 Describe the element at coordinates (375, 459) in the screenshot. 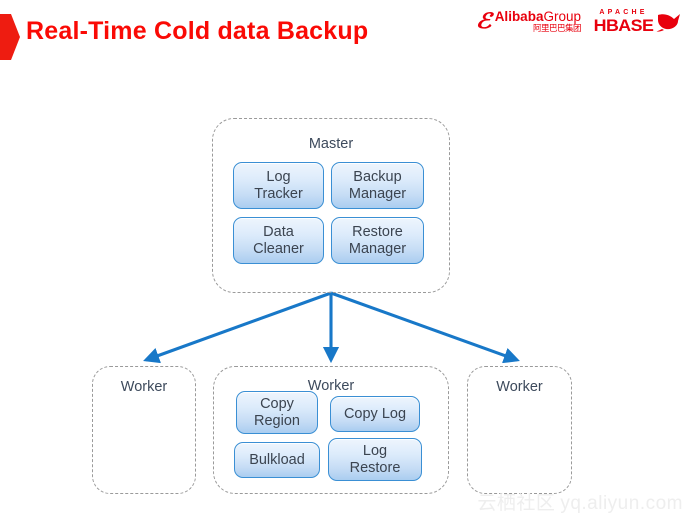

I see `node-log-restore: Log Restore` at that location.